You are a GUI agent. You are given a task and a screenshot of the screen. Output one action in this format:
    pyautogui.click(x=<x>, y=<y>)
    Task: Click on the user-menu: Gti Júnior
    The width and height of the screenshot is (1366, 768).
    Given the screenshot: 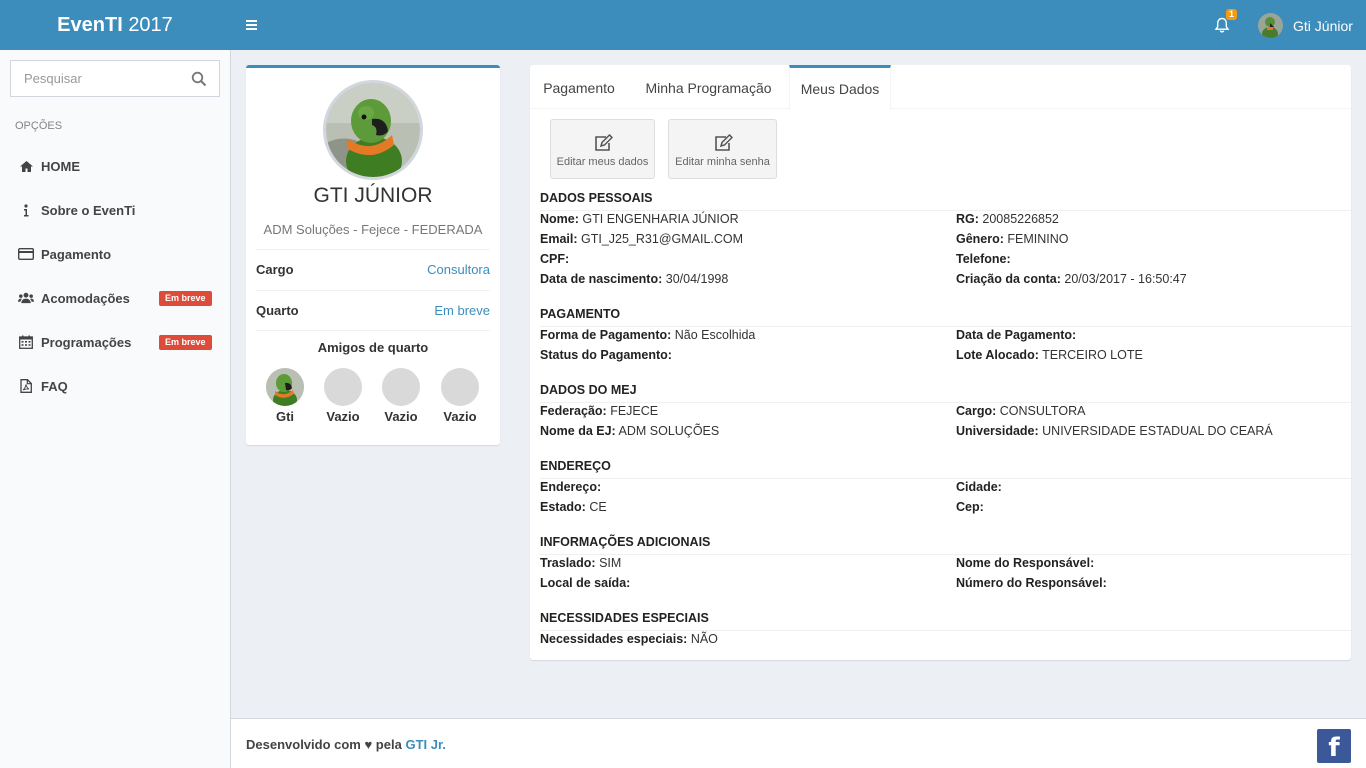 What is the action you would take?
    pyautogui.click(x=1305, y=25)
    